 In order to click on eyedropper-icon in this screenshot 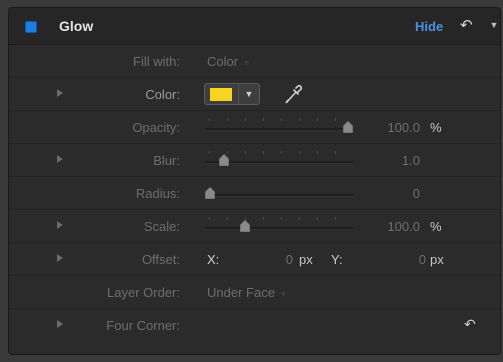, I will do `click(293, 96)`.